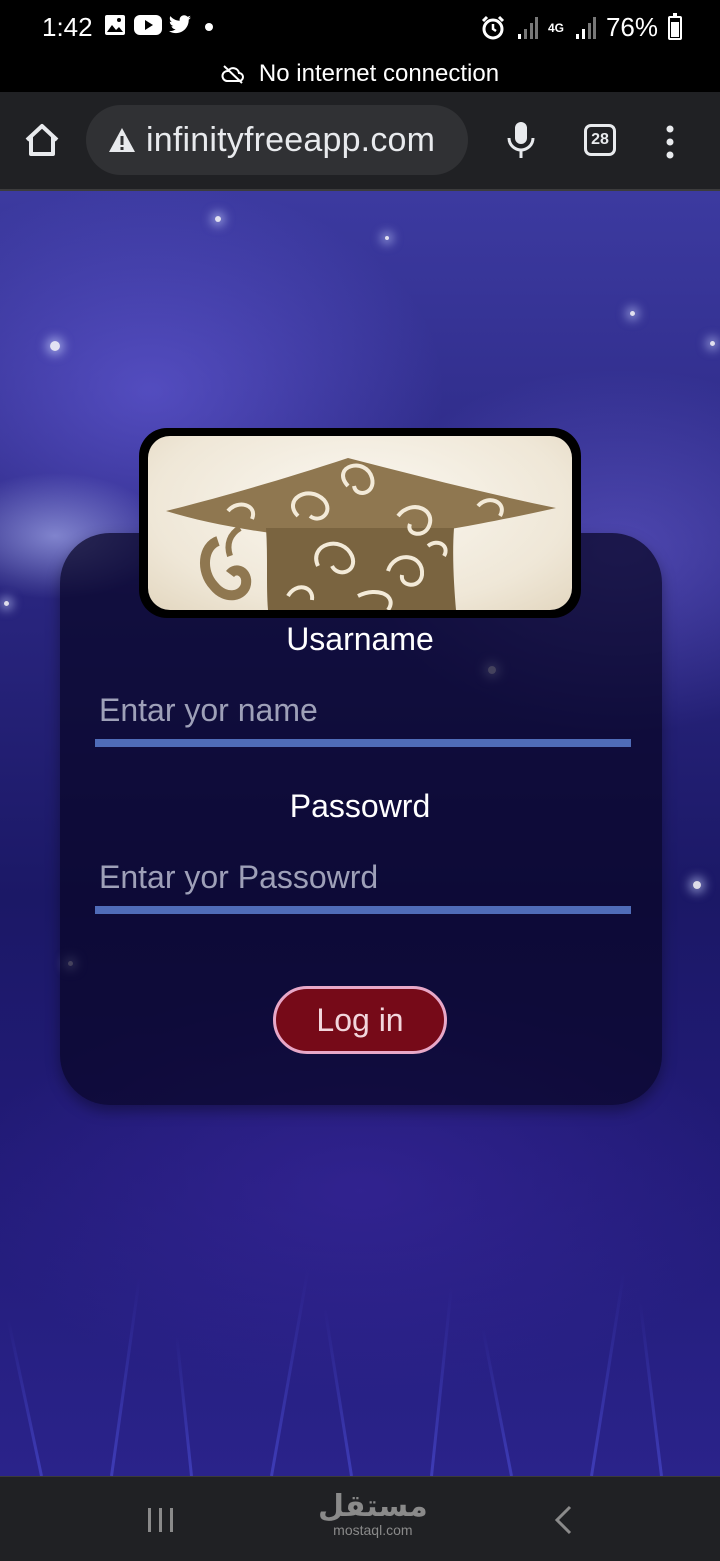 This screenshot has width=720, height=1561. I want to click on url-bar: infinityfreeapp.com, so click(277, 140).